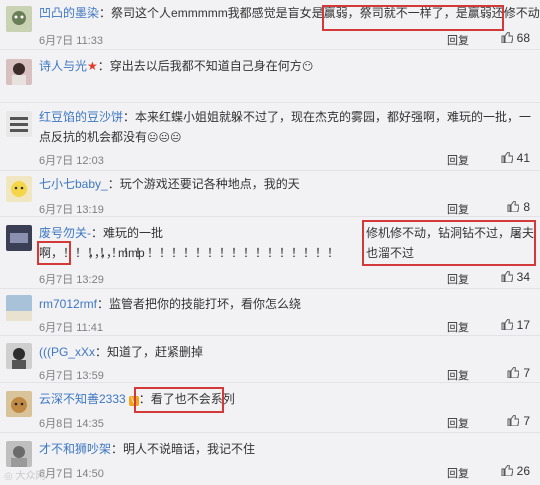 This screenshot has width=540, height=485. I want to click on comment-tail: ，，，，mmp, so click(116, 253).